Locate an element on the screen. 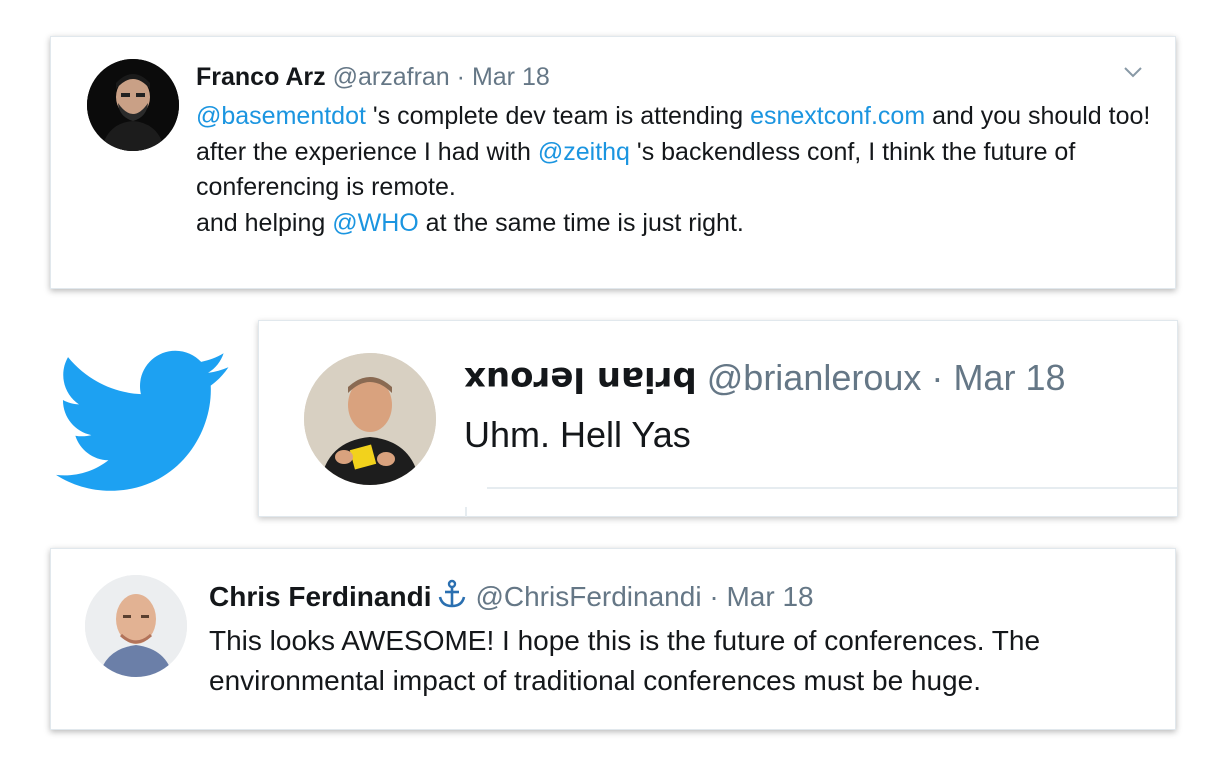 The image size is (1221, 777). author-handle: @ChrisFerdinandi is located at coordinates (588, 596).